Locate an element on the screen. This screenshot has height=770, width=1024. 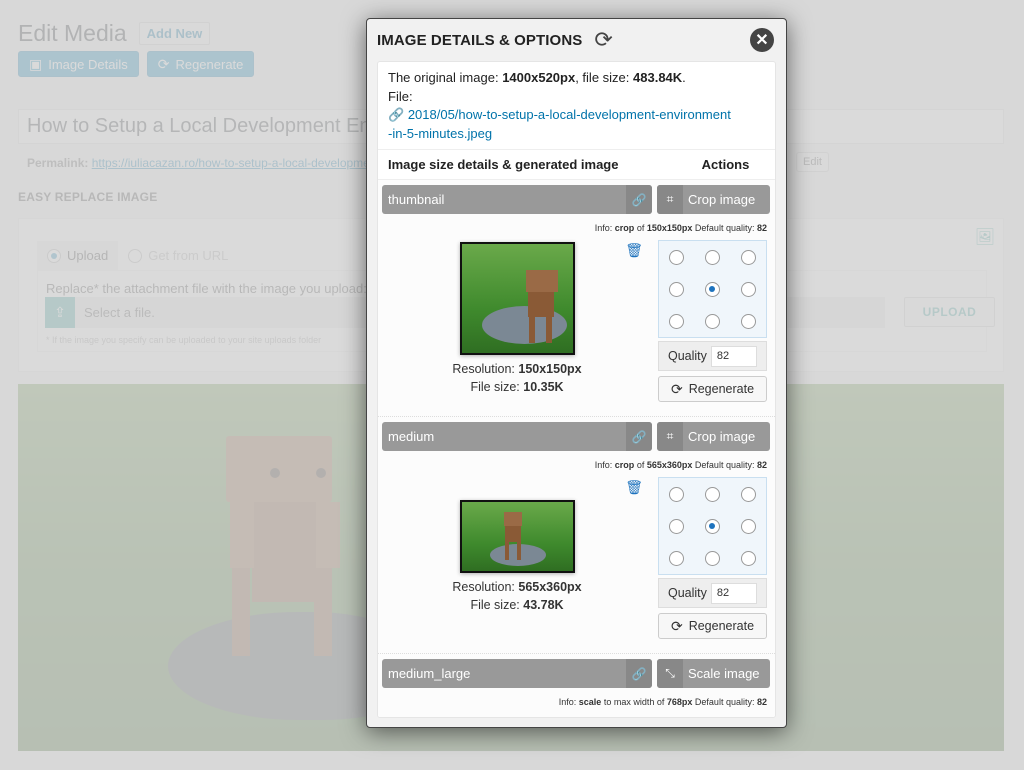
info-dim: 565x360px is located at coordinates (669, 465).